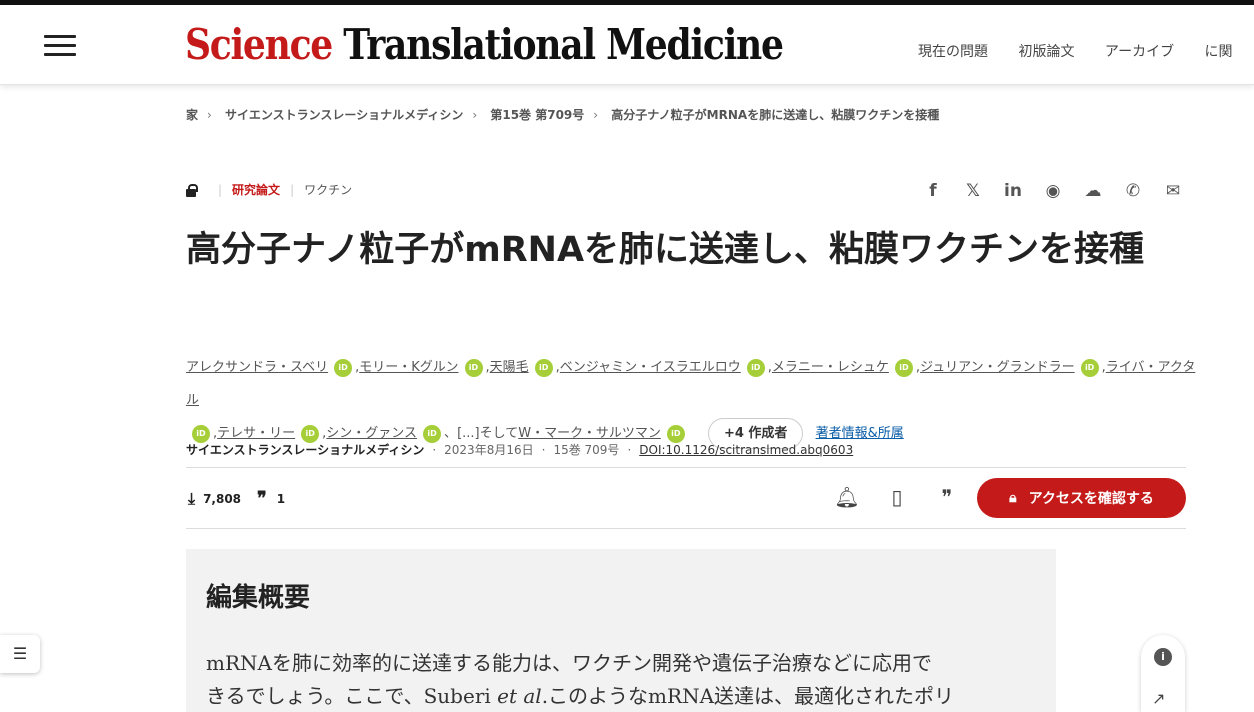  What do you see at coordinates (973, 191) in the screenshot?
I see `x-icon: 𝕏` at bounding box center [973, 191].